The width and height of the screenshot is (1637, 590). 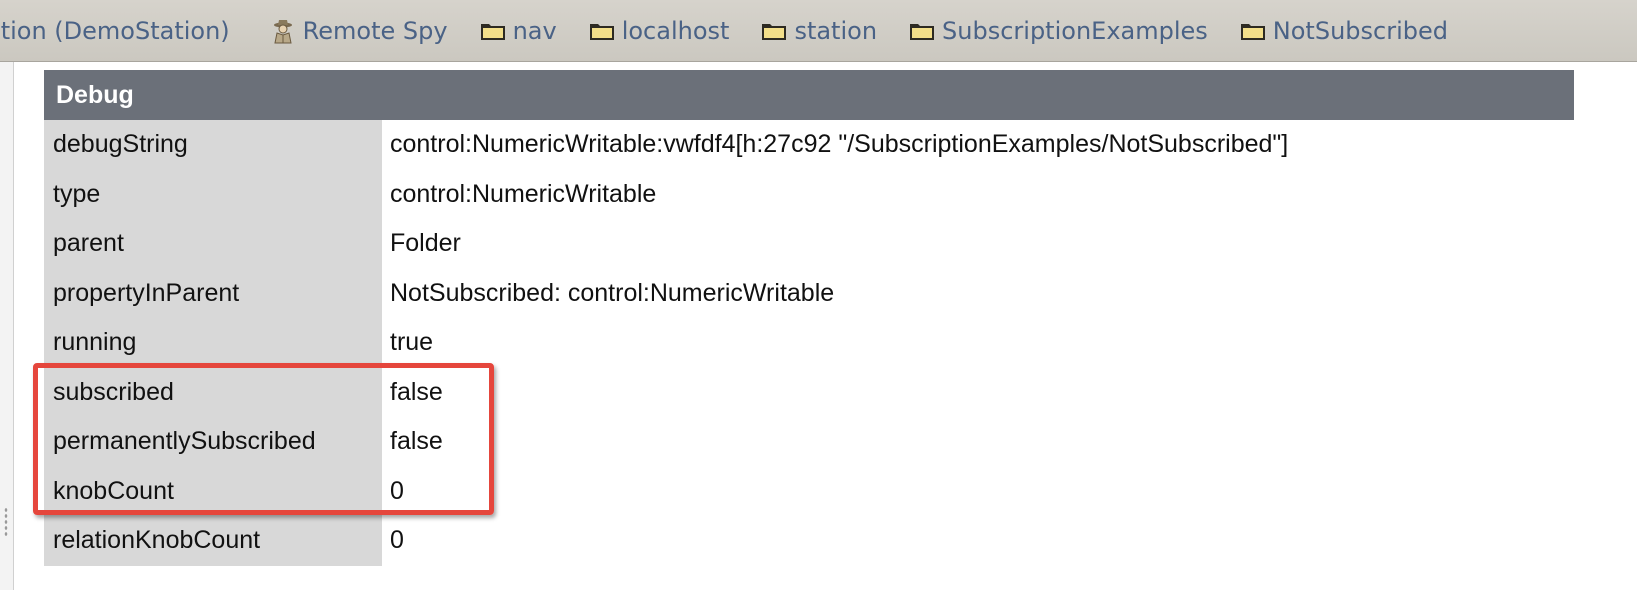 What do you see at coordinates (375, 30) in the screenshot?
I see `breadcrumb-label: Remote Spy` at bounding box center [375, 30].